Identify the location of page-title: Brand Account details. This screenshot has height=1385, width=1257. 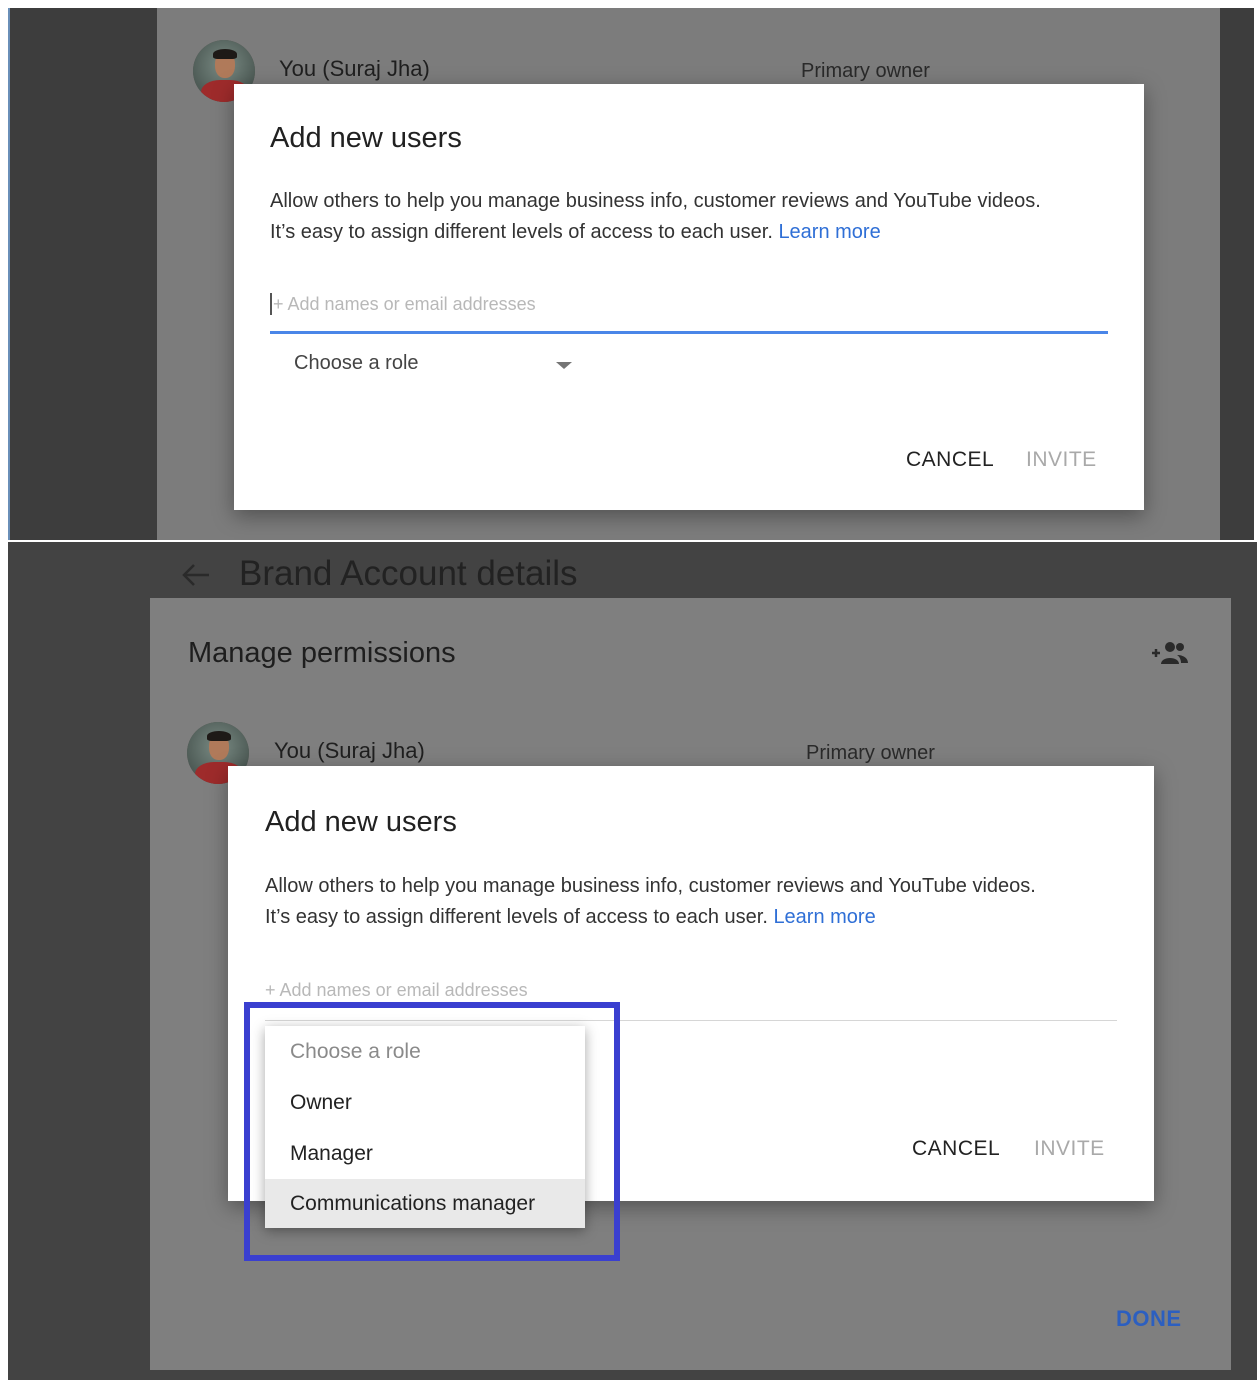
(408, 573).